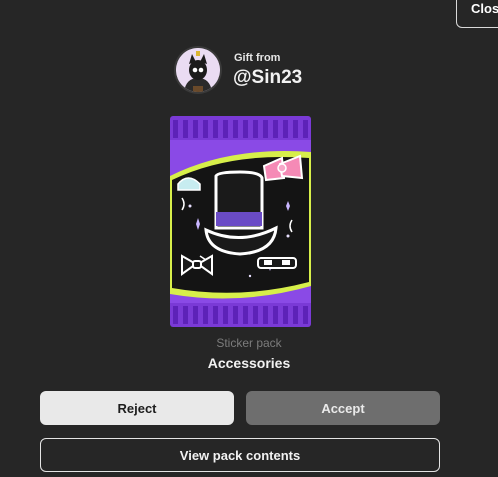  Describe the element at coordinates (240, 455) in the screenshot. I see `view-pack-contents-button: View pack contents` at that location.